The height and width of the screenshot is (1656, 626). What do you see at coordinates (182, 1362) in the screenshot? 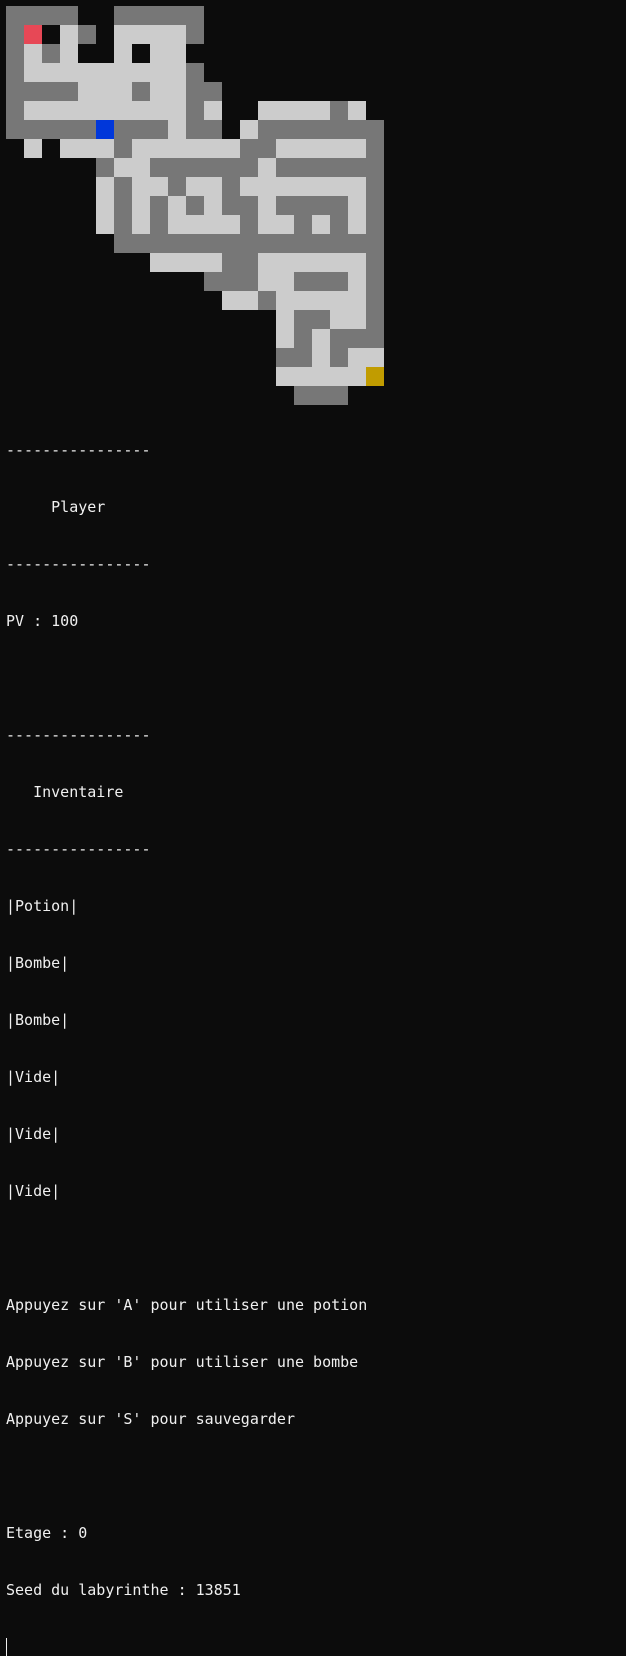
I see `instruction-bomb: Appuyez sur 'B' pour utiliser une bombe` at bounding box center [182, 1362].